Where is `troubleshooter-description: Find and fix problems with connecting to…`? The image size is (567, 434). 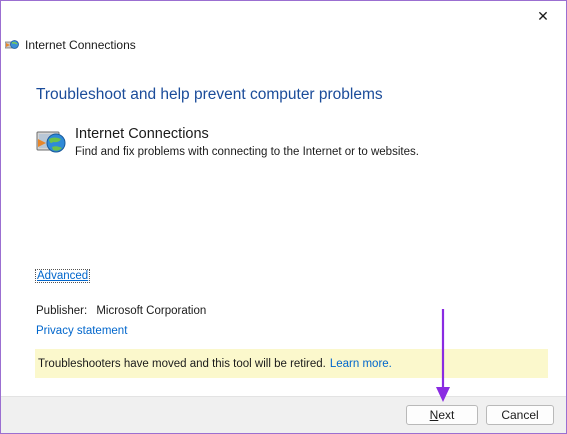 troubleshooter-description: Find and fix problems with connecting to… is located at coordinates (247, 152).